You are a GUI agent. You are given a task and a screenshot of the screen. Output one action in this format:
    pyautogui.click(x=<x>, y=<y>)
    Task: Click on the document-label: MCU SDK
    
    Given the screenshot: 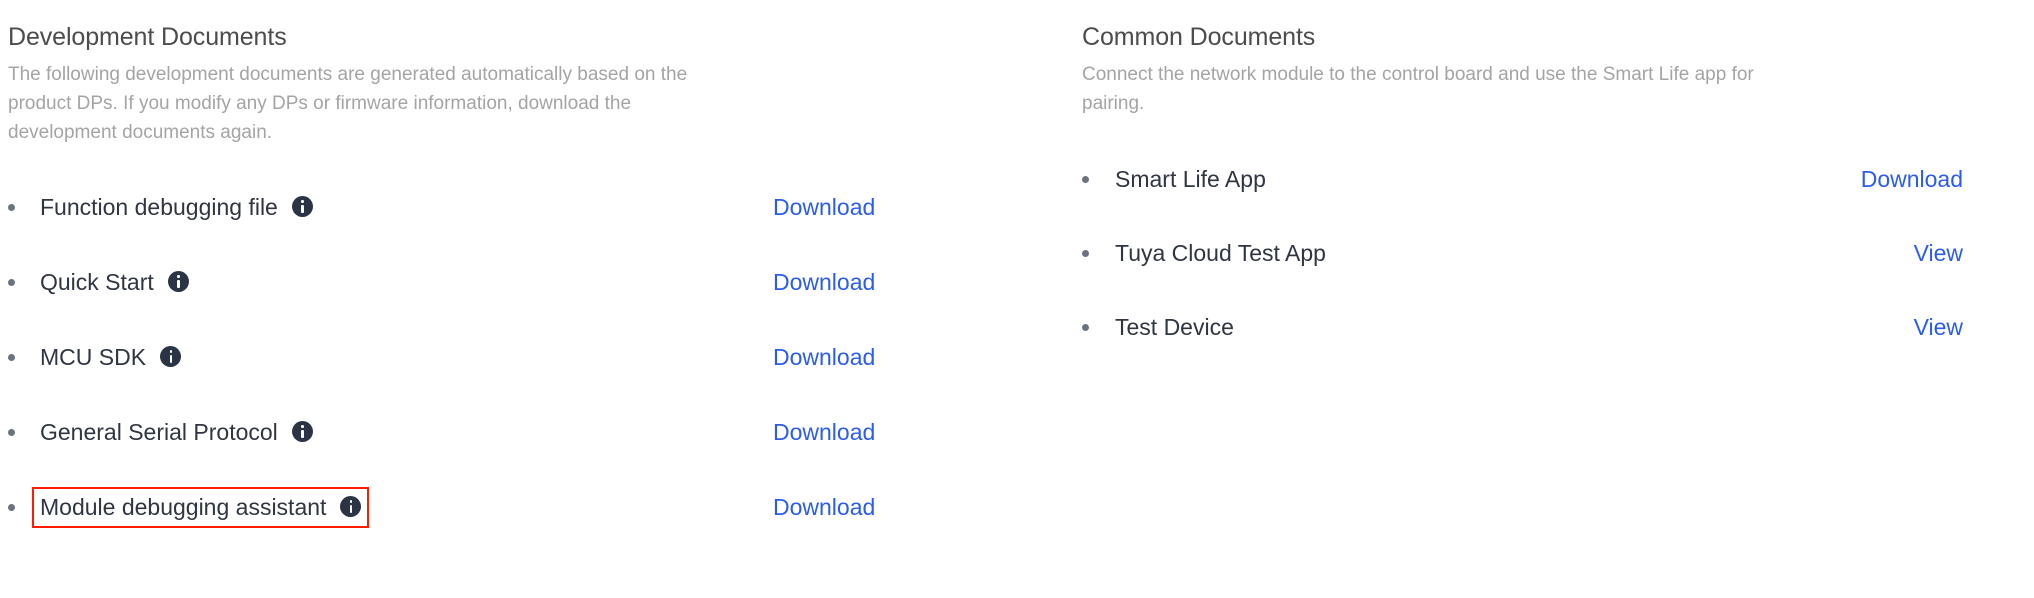 What is the action you would take?
    pyautogui.click(x=93, y=356)
    